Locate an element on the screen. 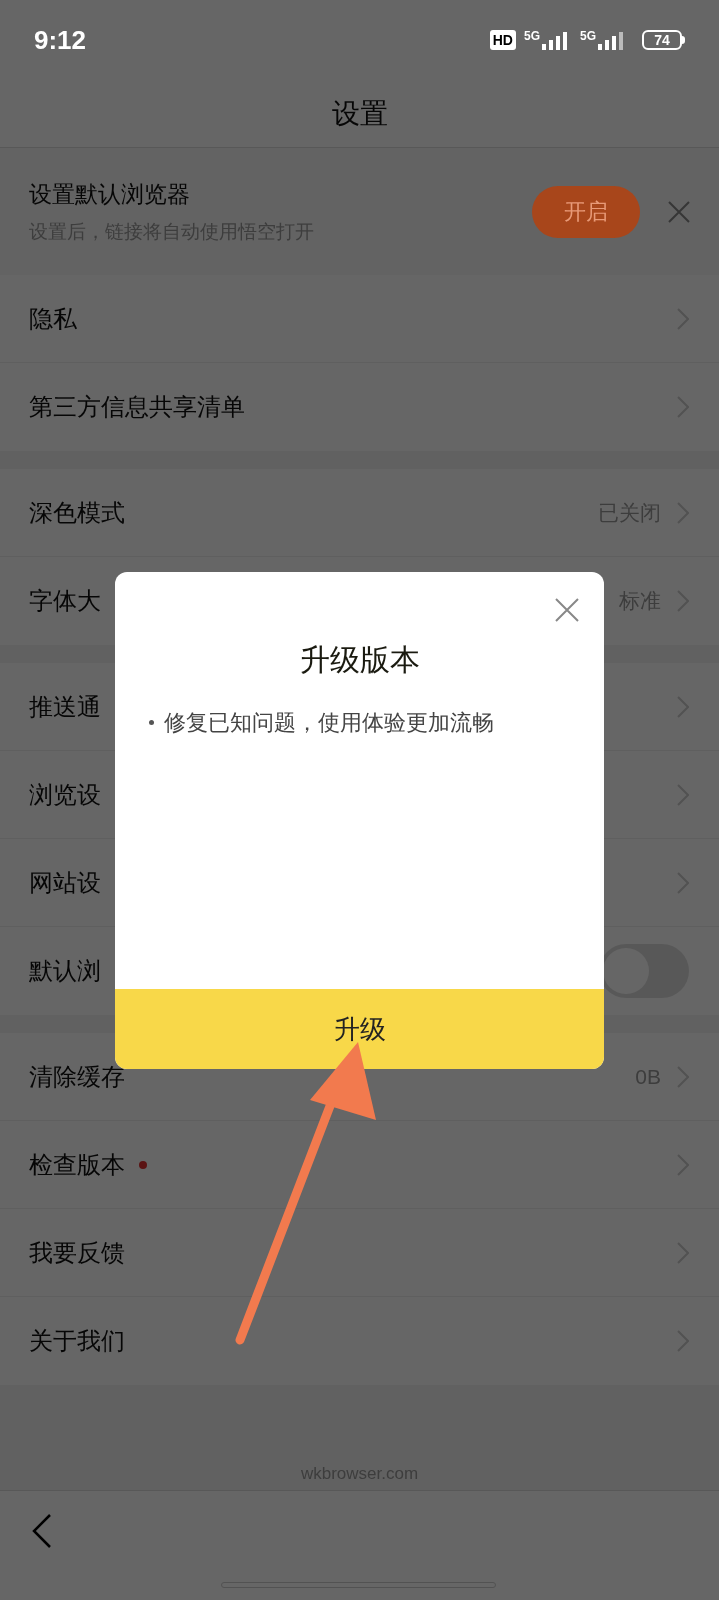  dialog-title: 升级版本 is located at coordinates (359, 660).